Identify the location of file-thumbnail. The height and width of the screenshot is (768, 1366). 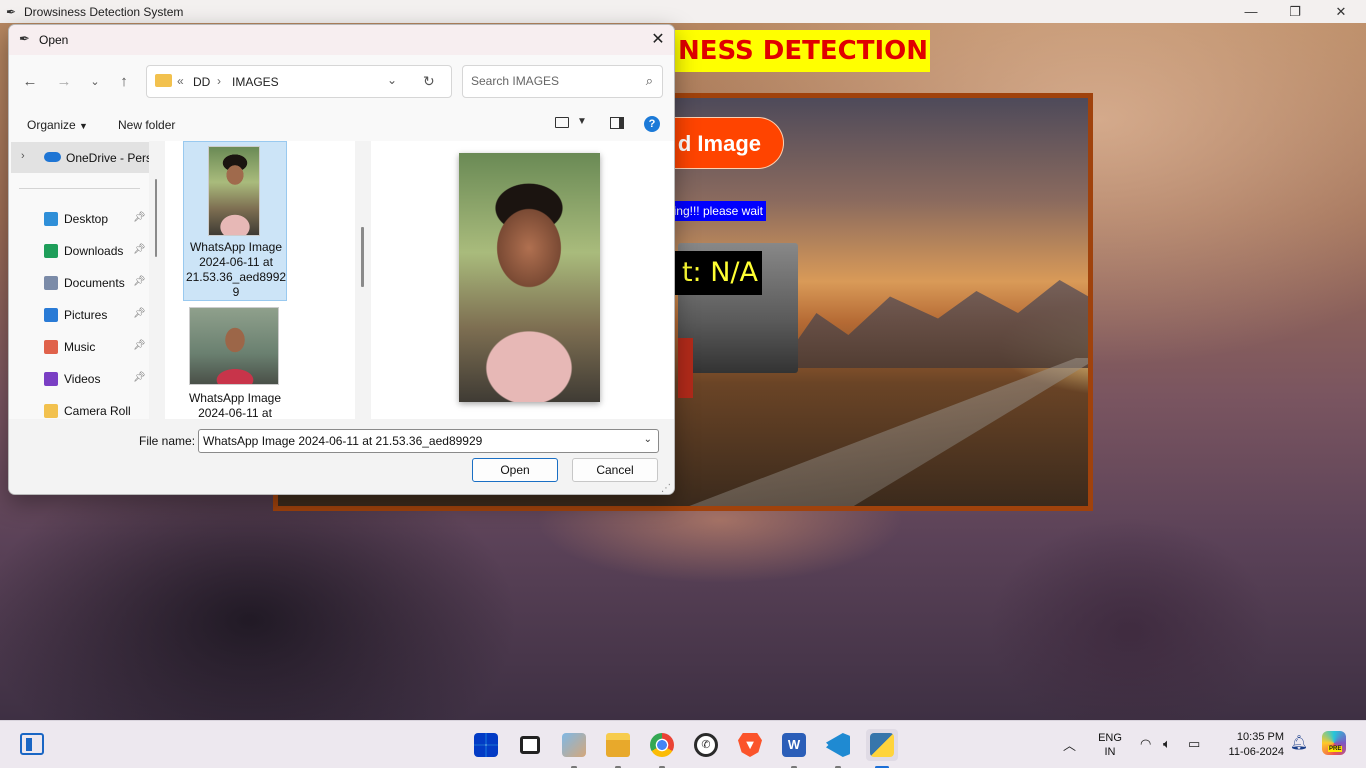
(234, 346).